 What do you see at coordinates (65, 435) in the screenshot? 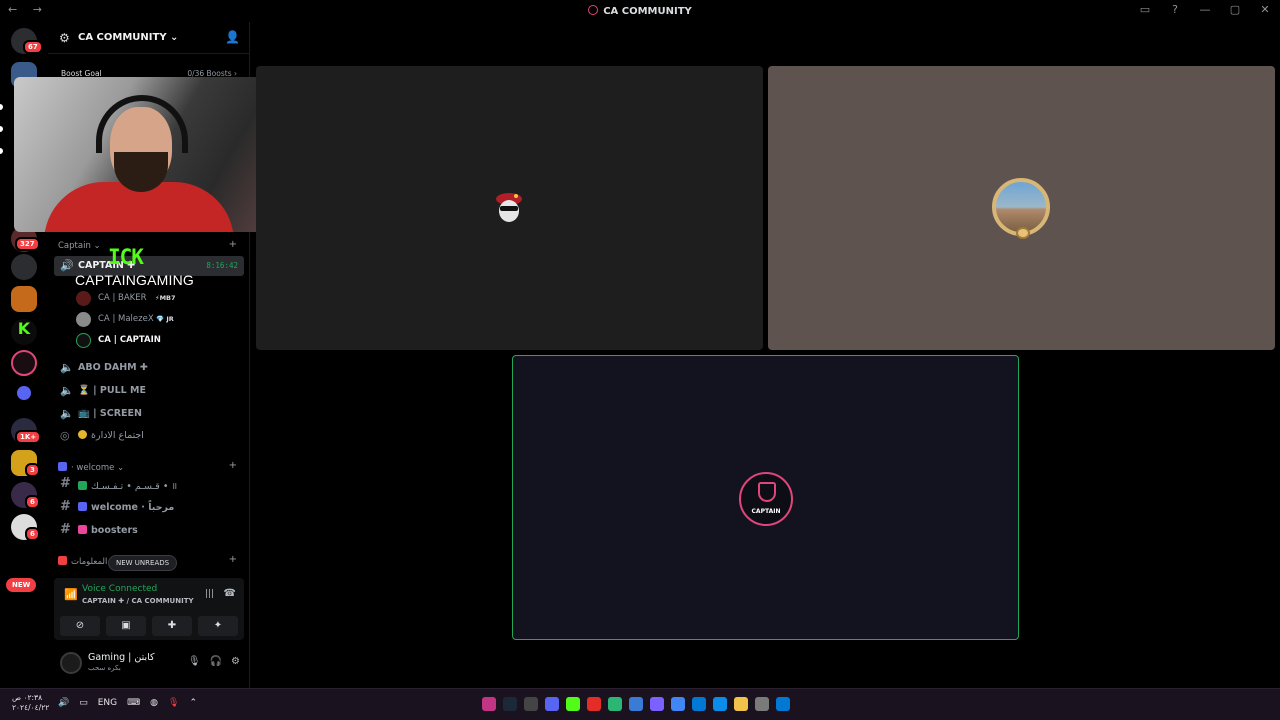
I see `stage-icon: ◎` at bounding box center [65, 435].